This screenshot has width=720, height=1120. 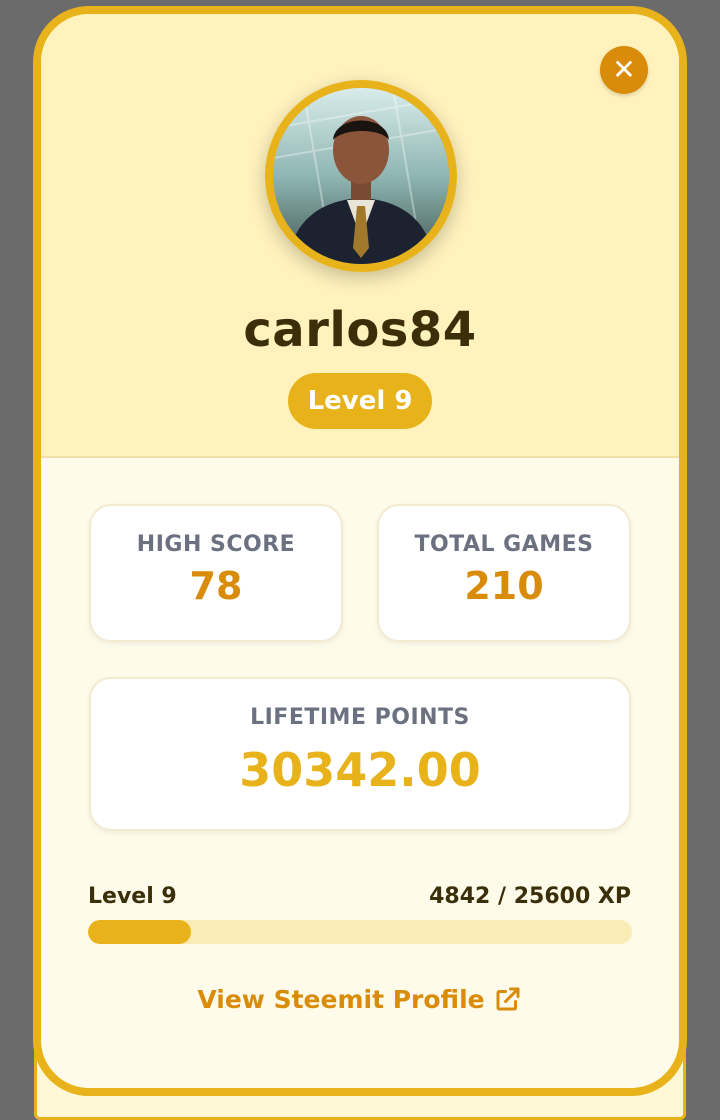 I want to click on total-games-label: TOTAL GAMES, so click(x=504, y=544).